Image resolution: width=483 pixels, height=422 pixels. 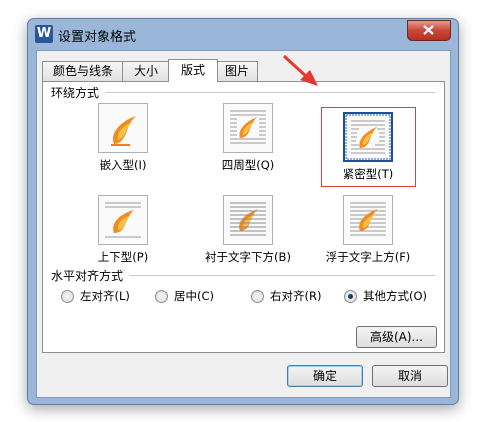 What do you see at coordinates (248, 128) in the screenshot?
I see `wrap-square-icon` at bounding box center [248, 128].